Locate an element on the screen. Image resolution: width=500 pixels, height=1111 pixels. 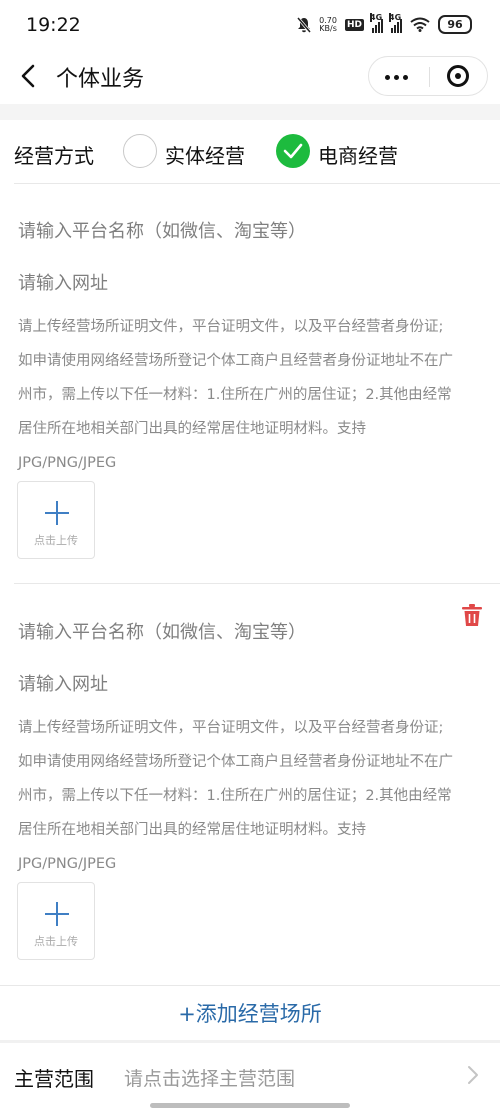
option-physical-label: 实体经营 is located at coordinates (205, 154).